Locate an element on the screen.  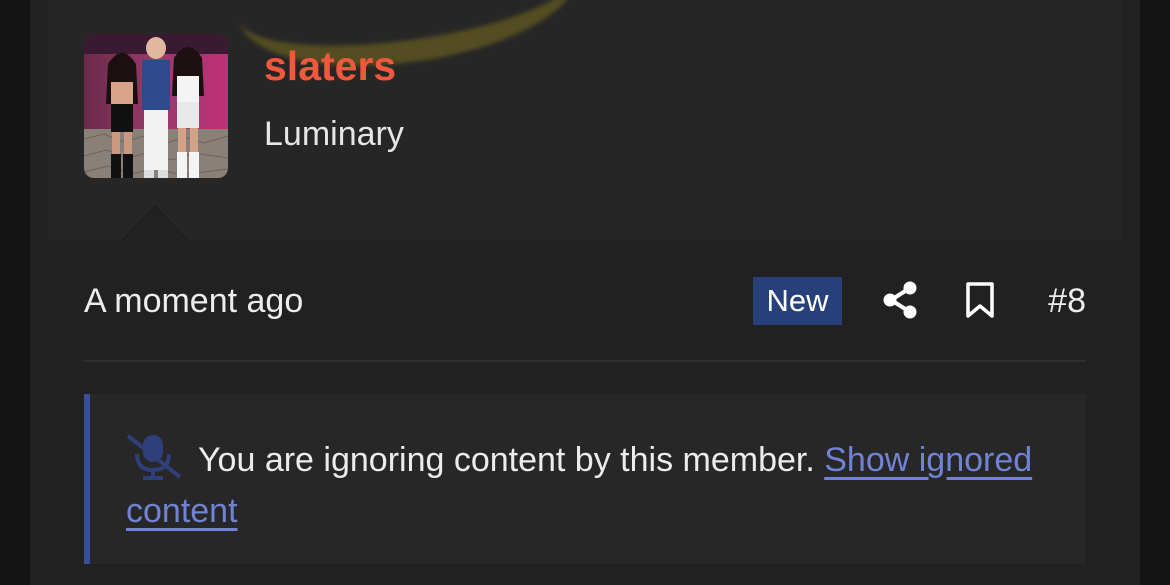
divider is located at coordinates (585, 361).